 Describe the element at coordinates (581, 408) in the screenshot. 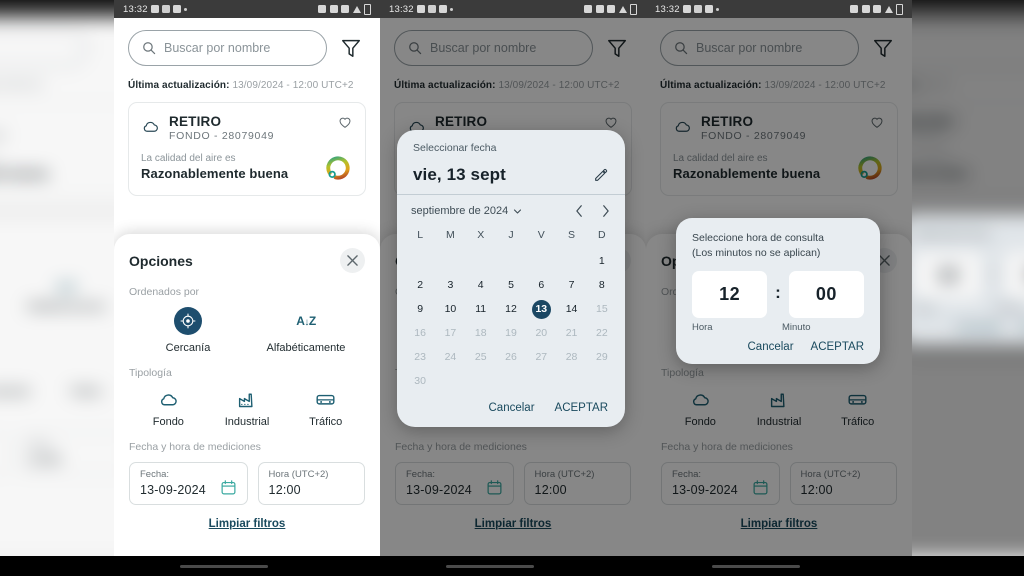

I see `date-accept-button: ACEPTAR` at that location.